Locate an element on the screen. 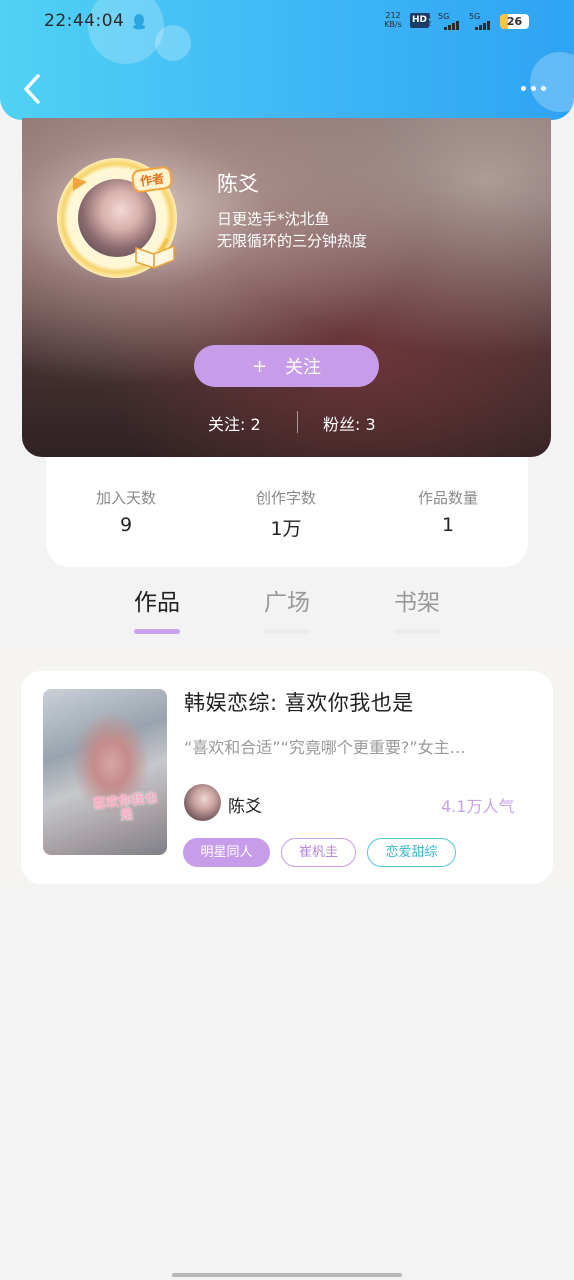 Image resolution: width=574 pixels, height=1280 pixels. network-speed-unit: KB/s is located at coordinates (393, 24).